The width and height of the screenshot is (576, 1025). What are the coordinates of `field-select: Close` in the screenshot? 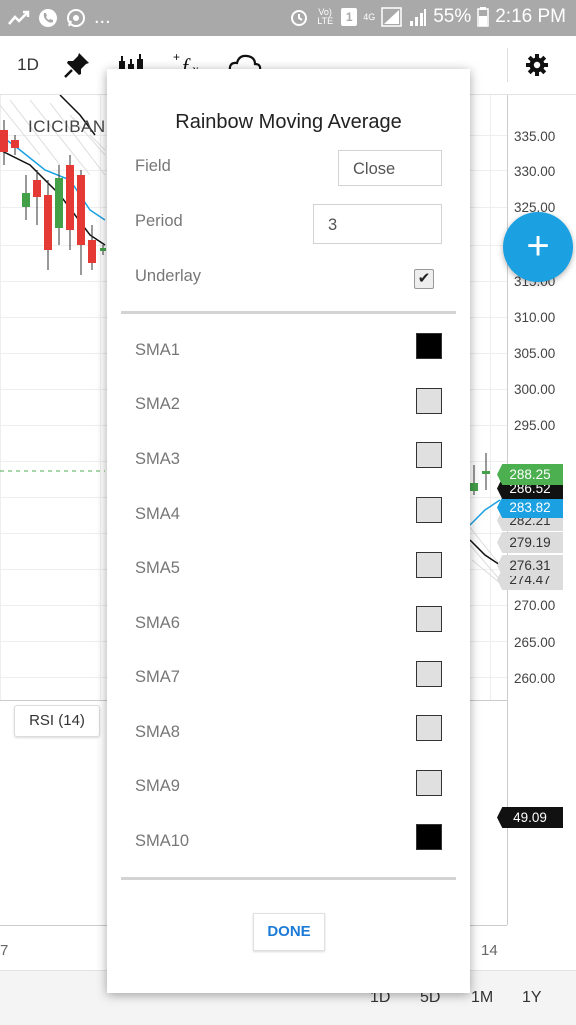 It's located at (390, 168).